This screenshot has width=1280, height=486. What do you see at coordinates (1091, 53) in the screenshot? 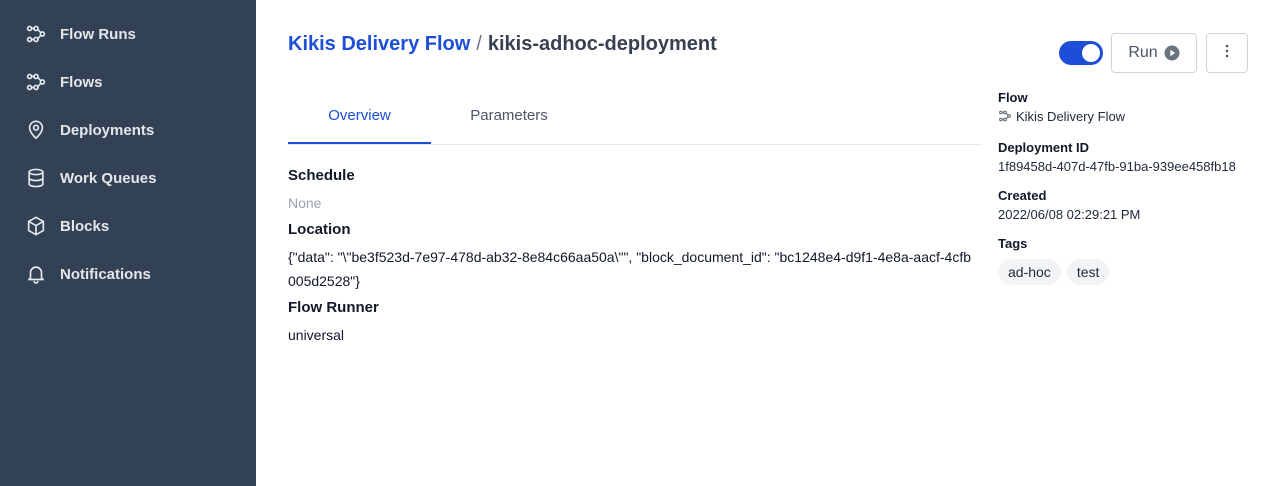
I see `toggle-knob` at bounding box center [1091, 53].